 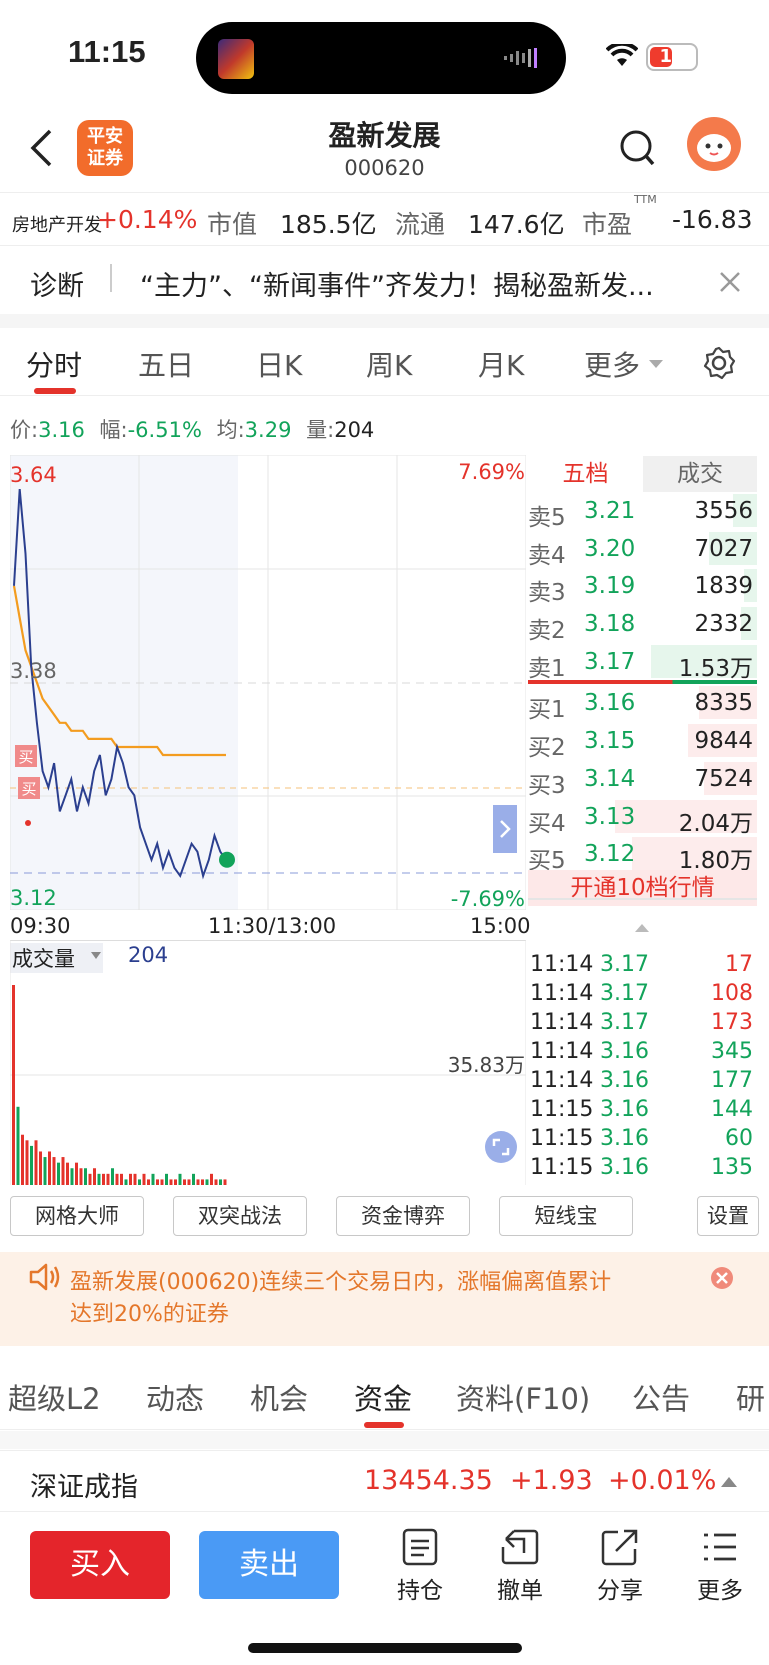 I want to click on tab-five-day: 五日, so click(x=166, y=364).